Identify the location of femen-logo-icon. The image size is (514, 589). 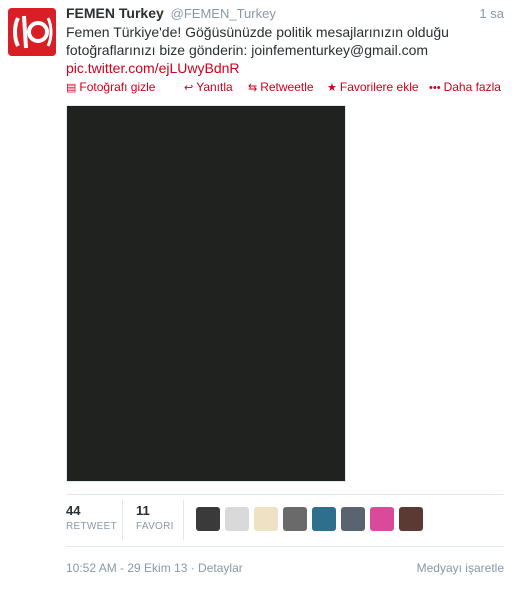
(32, 32).